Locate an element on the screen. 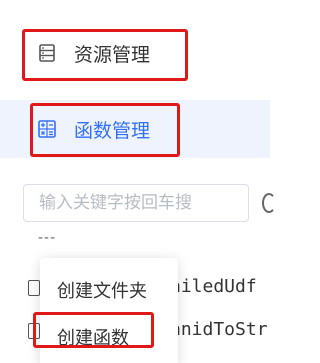 Image resolution: width=320 pixels, height=363 pixels. nav-label-functions: 函数管理 is located at coordinates (112, 130).